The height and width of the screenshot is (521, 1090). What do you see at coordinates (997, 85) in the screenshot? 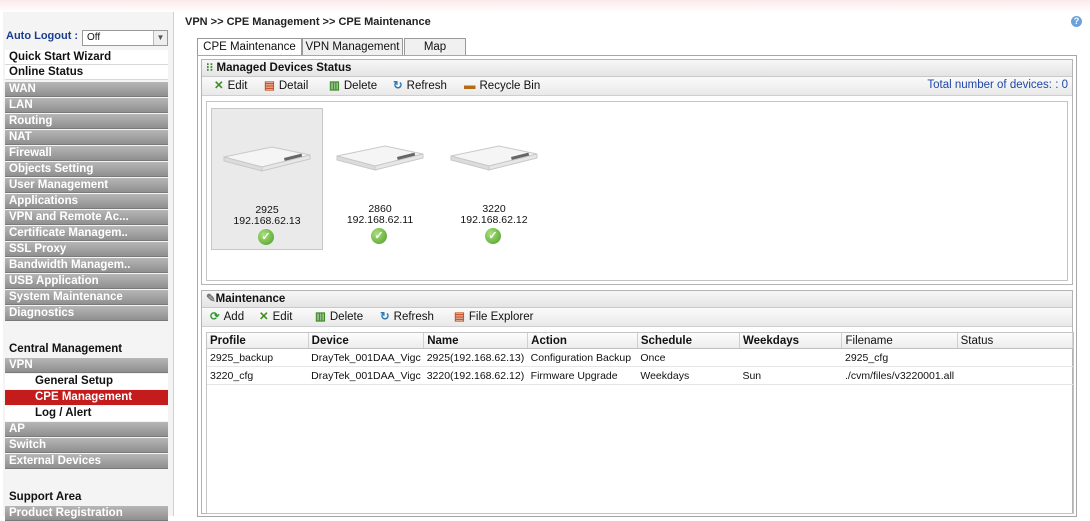
I see `total-devices: Total number of devices: : 0` at bounding box center [997, 85].